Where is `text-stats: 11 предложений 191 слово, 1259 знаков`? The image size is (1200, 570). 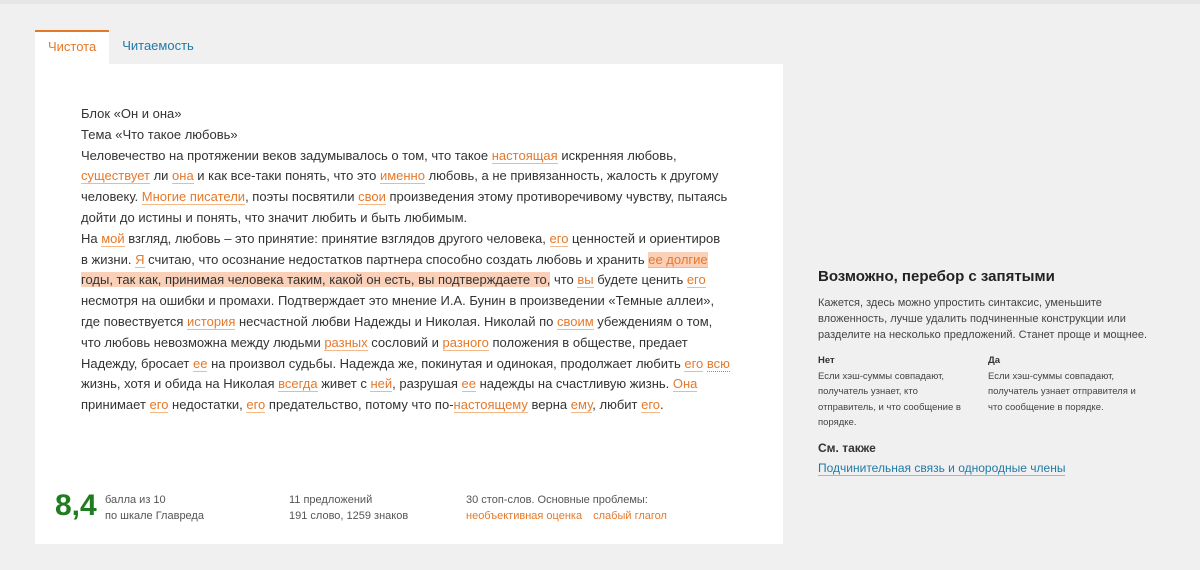 text-stats: 11 предложений 191 слово, 1259 знаков is located at coordinates (349, 508).